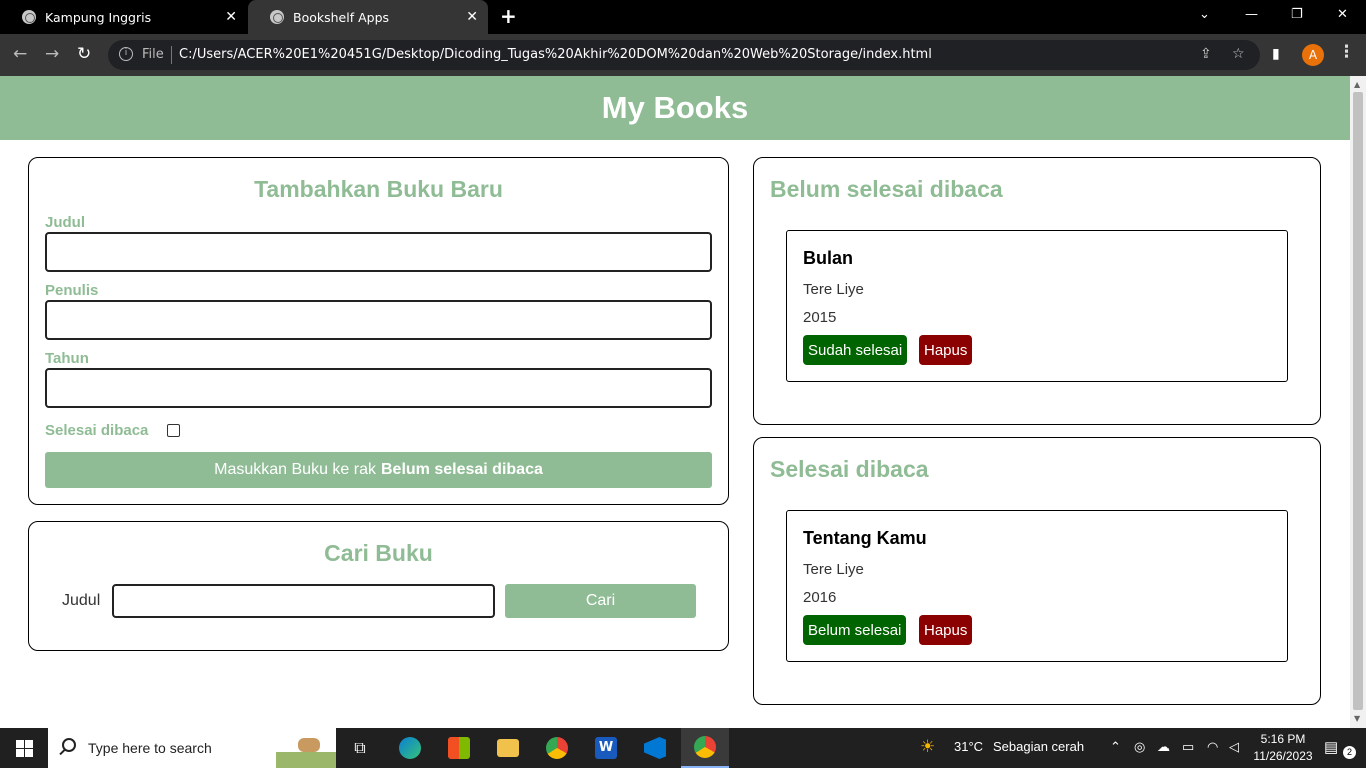 The image size is (1366, 768). What do you see at coordinates (173, 430) in the screenshot?
I see `complete-checkbox` at bounding box center [173, 430].